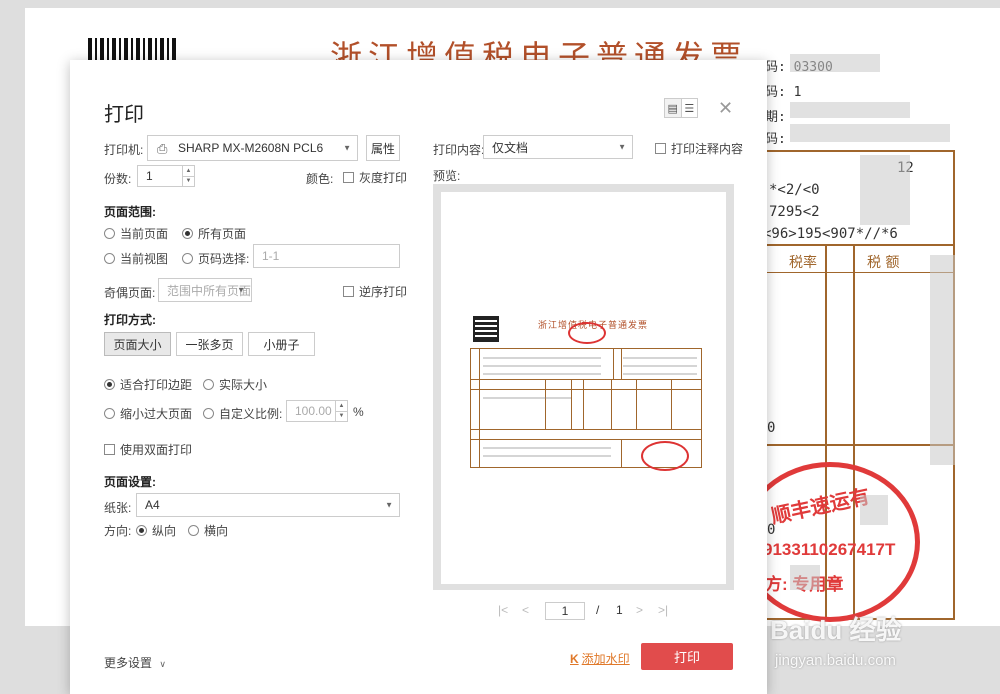 Image resolution: width=1000 pixels, height=694 pixels. Describe the element at coordinates (883, 263) in the screenshot. I see `col-header-tax-amount: 税 额` at that location.